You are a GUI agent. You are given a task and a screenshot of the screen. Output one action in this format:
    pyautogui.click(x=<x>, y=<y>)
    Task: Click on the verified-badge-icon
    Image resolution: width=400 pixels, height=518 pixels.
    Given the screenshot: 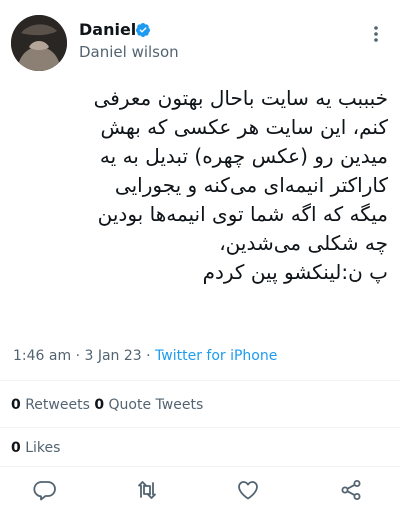 What is the action you would take?
    pyautogui.click(x=142, y=30)
    